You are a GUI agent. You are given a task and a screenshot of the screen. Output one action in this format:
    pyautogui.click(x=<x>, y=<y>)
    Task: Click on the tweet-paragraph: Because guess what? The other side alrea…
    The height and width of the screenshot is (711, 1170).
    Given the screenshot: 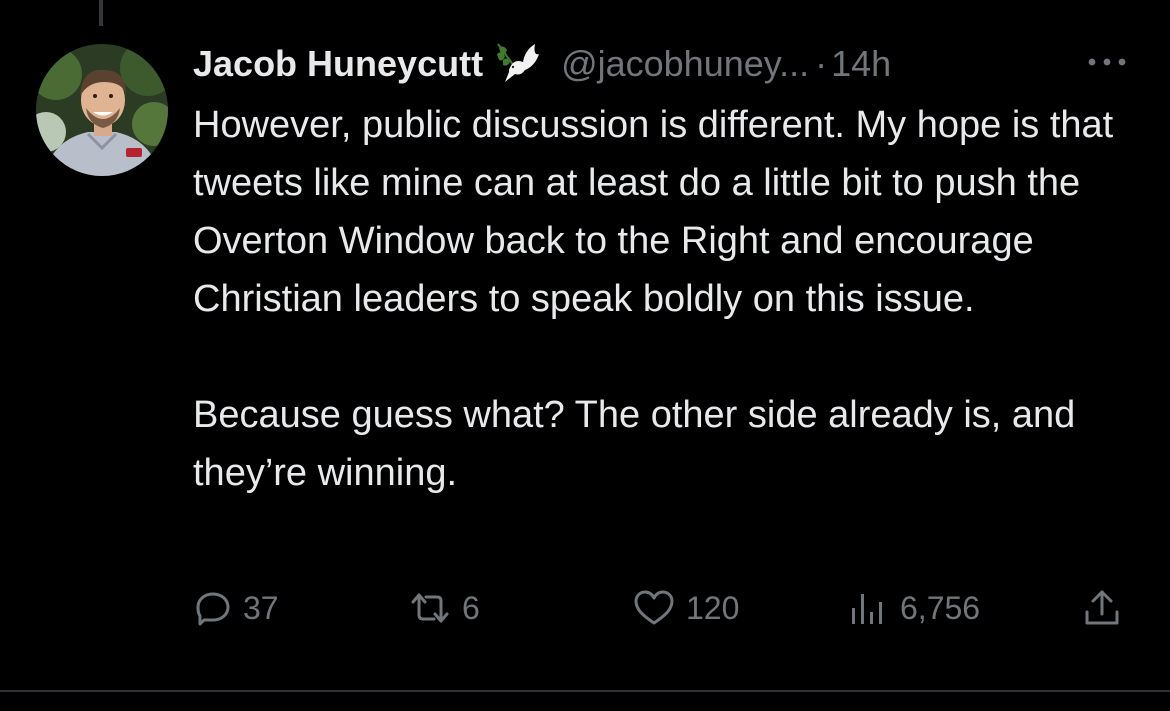 What is the action you would take?
    pyautogui.click(x=634, y=444)
    